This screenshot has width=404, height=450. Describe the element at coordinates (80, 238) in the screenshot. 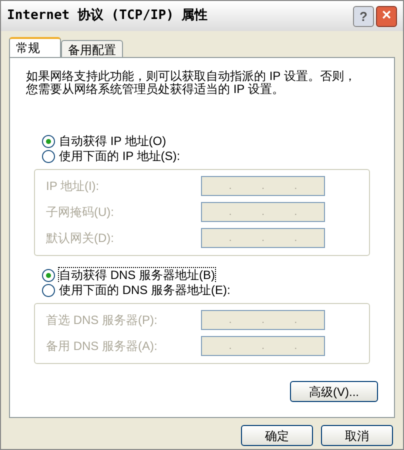

I see `field-label: 默认网关(D):` at that location.